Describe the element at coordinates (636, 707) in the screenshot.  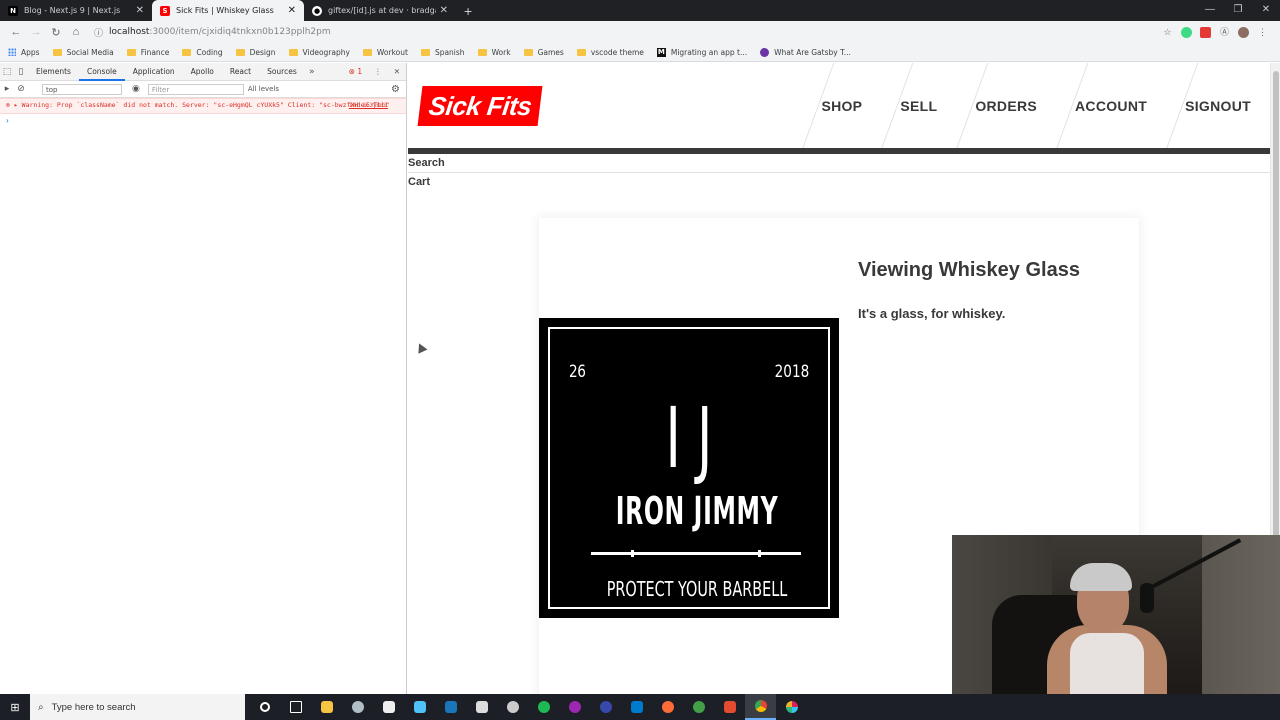
I see `vscode-icon` at that location.